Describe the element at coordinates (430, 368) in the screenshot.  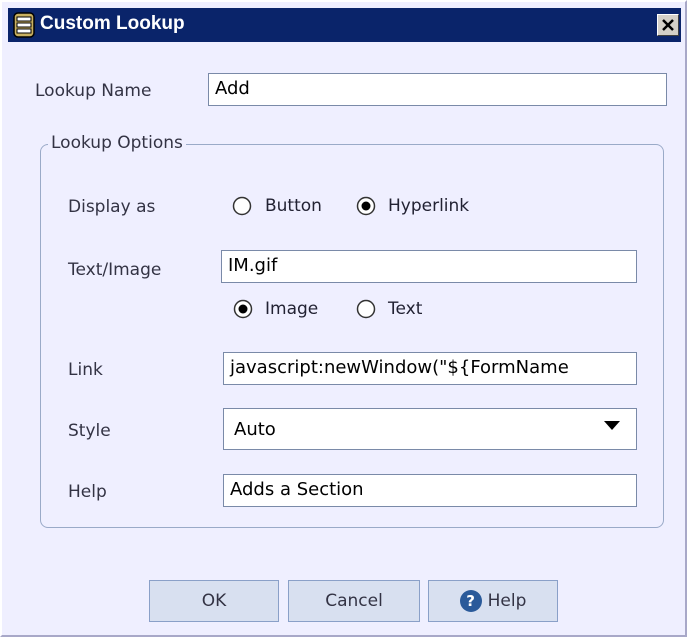
I see `link-input: javascript:newWindow("${FormName` at that location.